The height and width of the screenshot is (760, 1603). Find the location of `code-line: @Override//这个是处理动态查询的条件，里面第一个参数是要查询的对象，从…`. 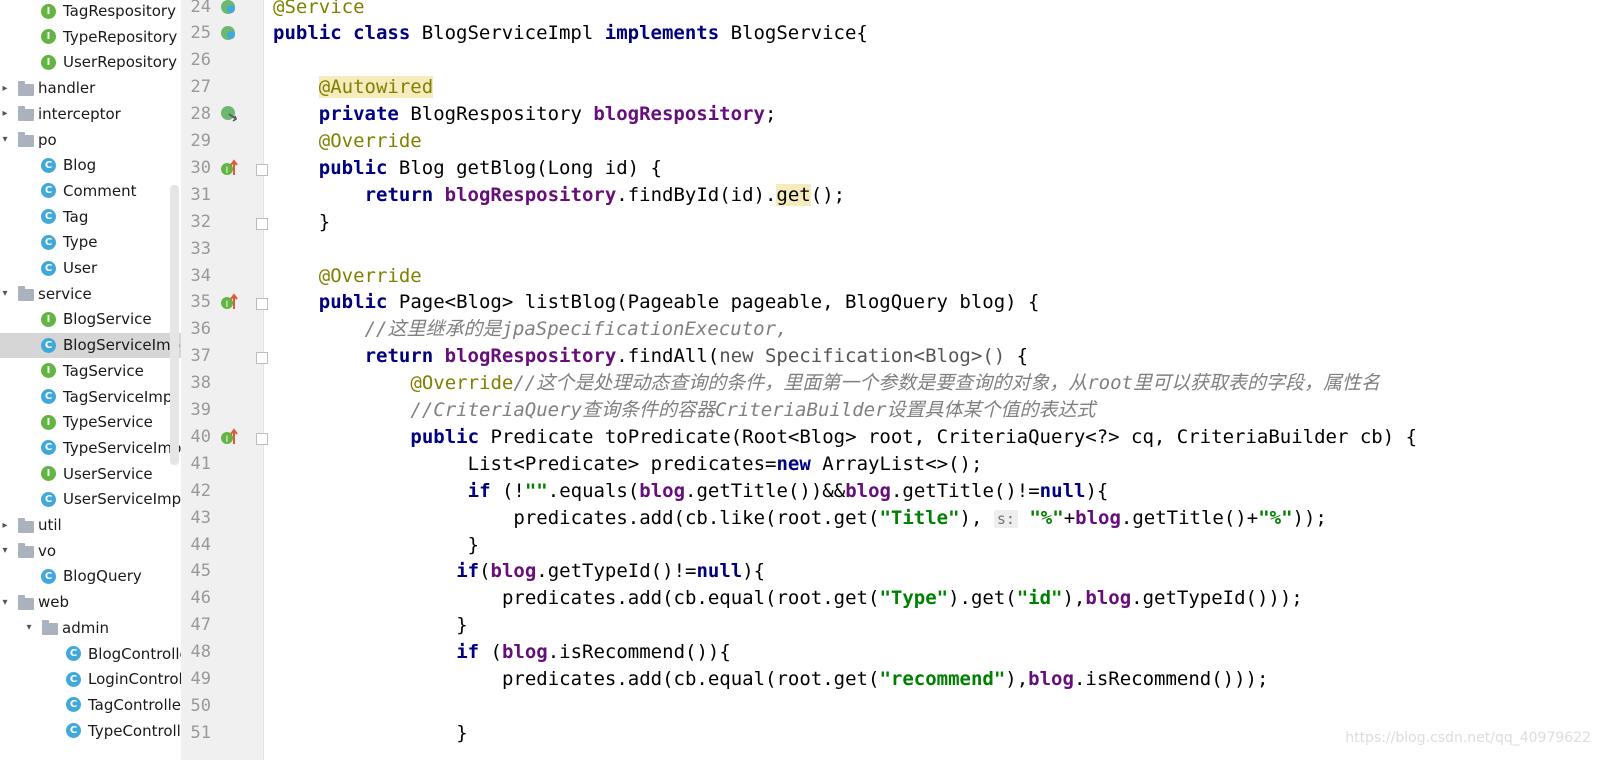

code-line: @Override//这个是处理动态查询的条件，里面第一个参数是要查询的对象，从… is located at coordinates (895, 383).